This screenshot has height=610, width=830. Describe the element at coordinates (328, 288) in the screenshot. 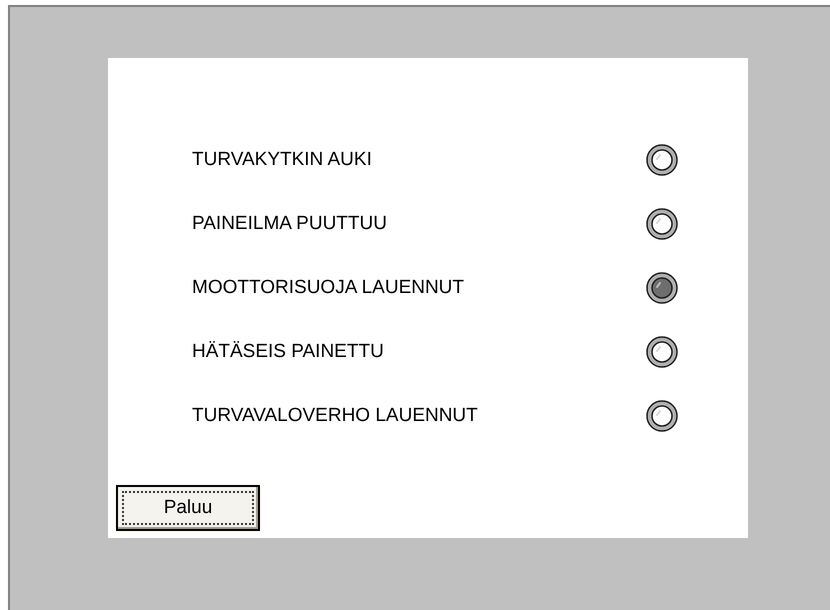

I see `alarm-label: MOOTTORISUOJA LAUENNUT` at that location.